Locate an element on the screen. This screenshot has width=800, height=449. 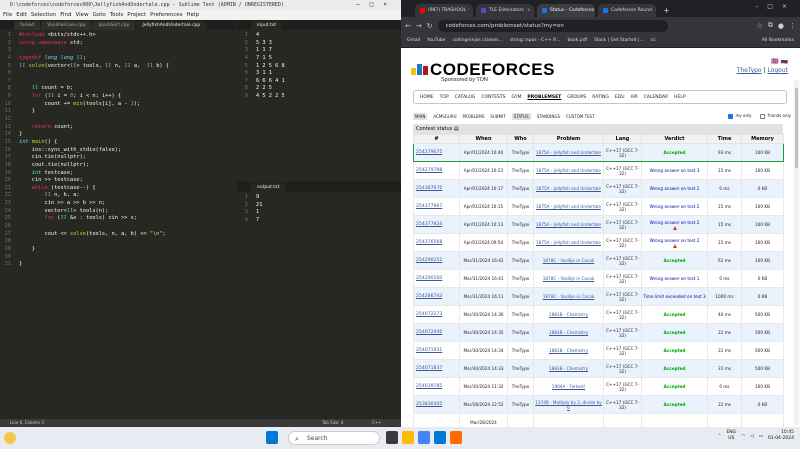
sublime-icon is located at coordinates (456, 437).